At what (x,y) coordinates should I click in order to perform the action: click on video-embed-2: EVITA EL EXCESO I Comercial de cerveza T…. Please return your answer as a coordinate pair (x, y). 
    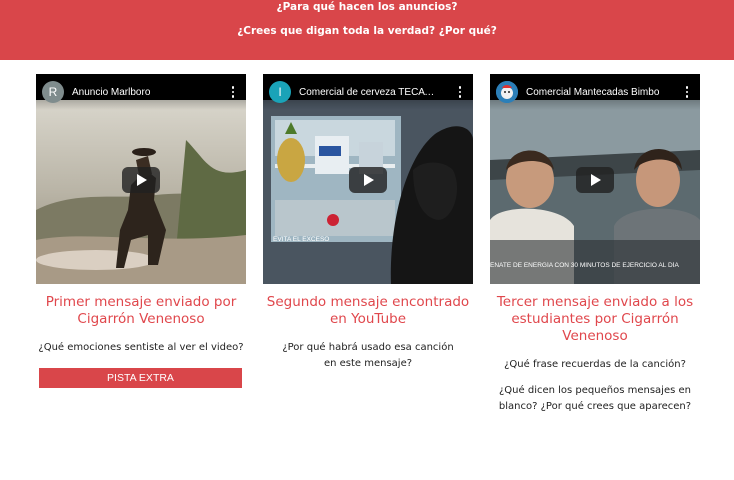
    Looking at the image, I should click on (368, 179).